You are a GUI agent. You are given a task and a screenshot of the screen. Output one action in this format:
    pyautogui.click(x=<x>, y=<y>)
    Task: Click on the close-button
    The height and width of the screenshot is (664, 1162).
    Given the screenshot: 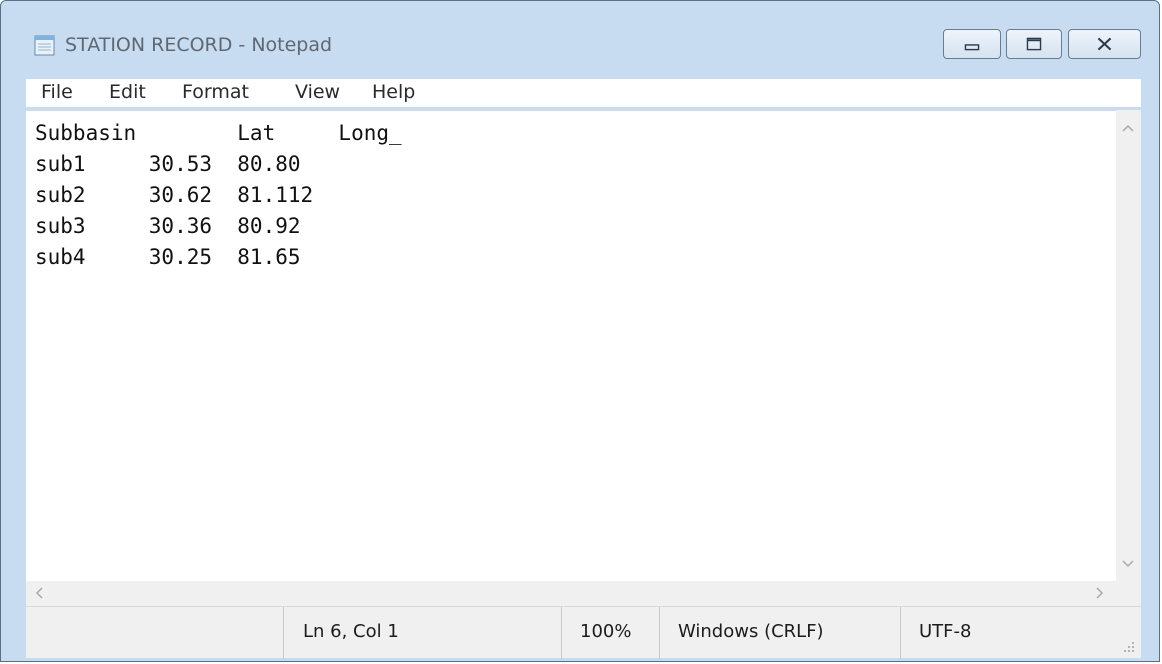 What is the action you would take?
    pyautogui.click(x=1104, y=44)
    